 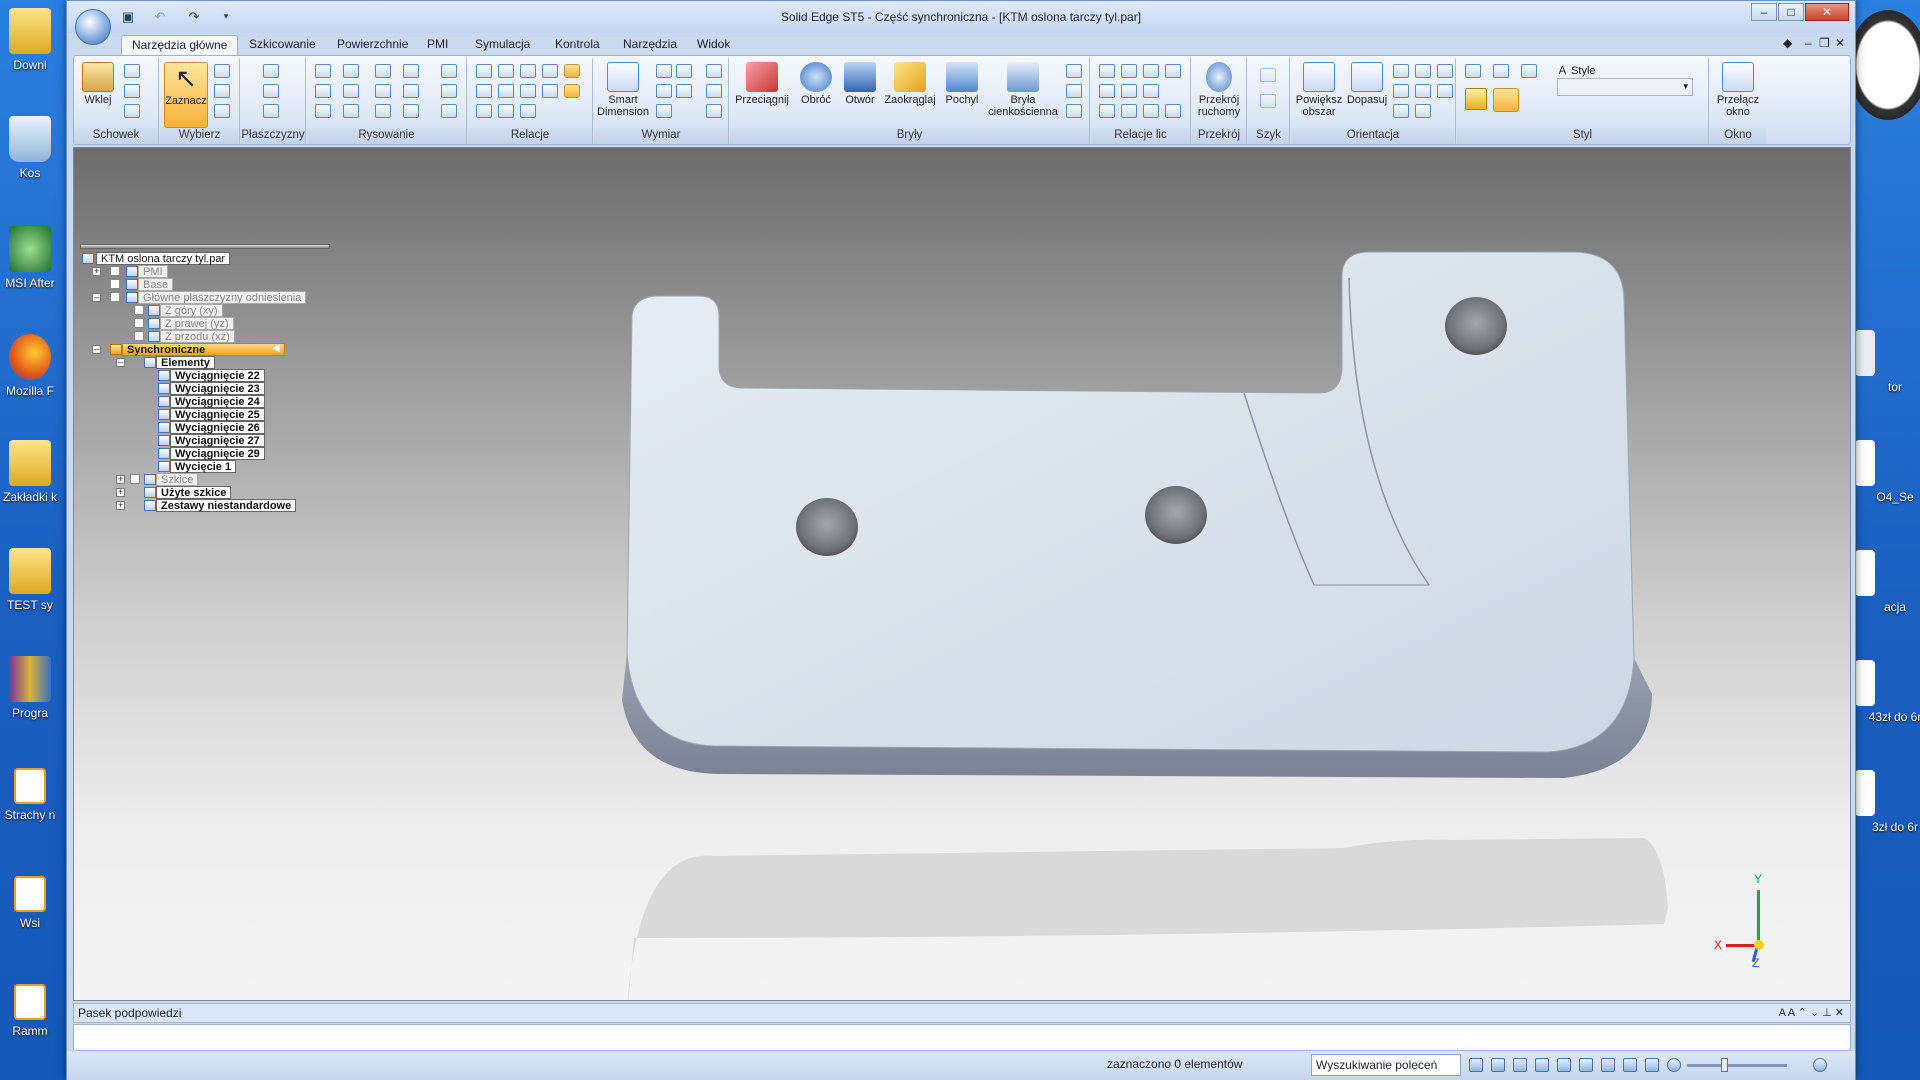 I want to click on trim-icon, so click(x=383, y=91).